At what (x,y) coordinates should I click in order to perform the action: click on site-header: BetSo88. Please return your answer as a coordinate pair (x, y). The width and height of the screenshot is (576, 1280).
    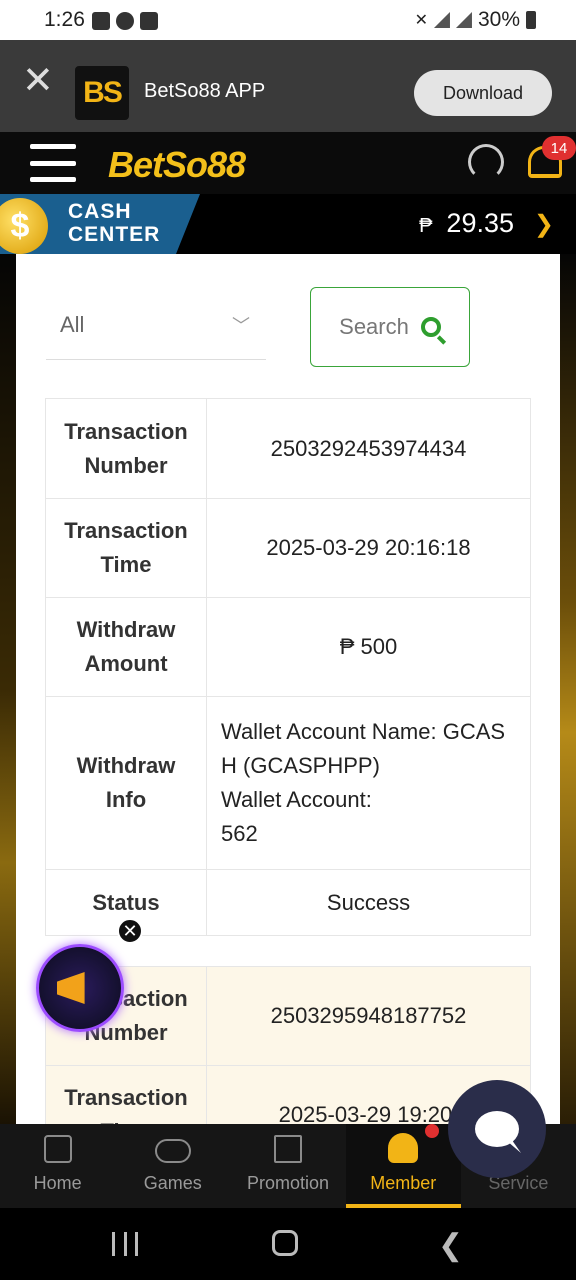
    Looking at the image, I should click on (288, 163).